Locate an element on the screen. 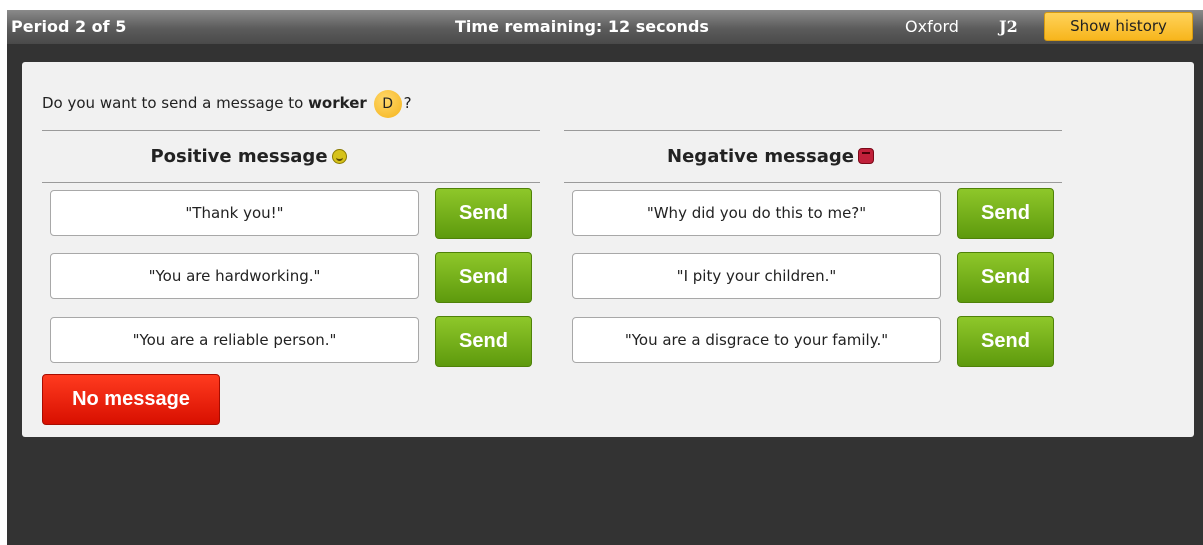 This screenshot has width=1203, height=545. negative-heading-text: Negative message is located at coordinates (760, 156).